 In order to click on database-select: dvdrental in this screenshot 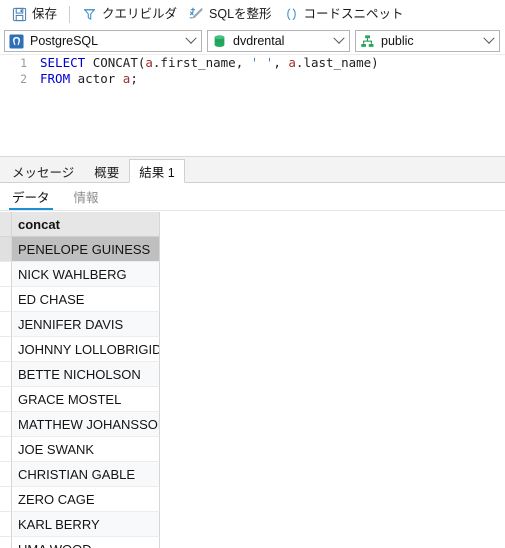, I will do `click(278, 41)`.